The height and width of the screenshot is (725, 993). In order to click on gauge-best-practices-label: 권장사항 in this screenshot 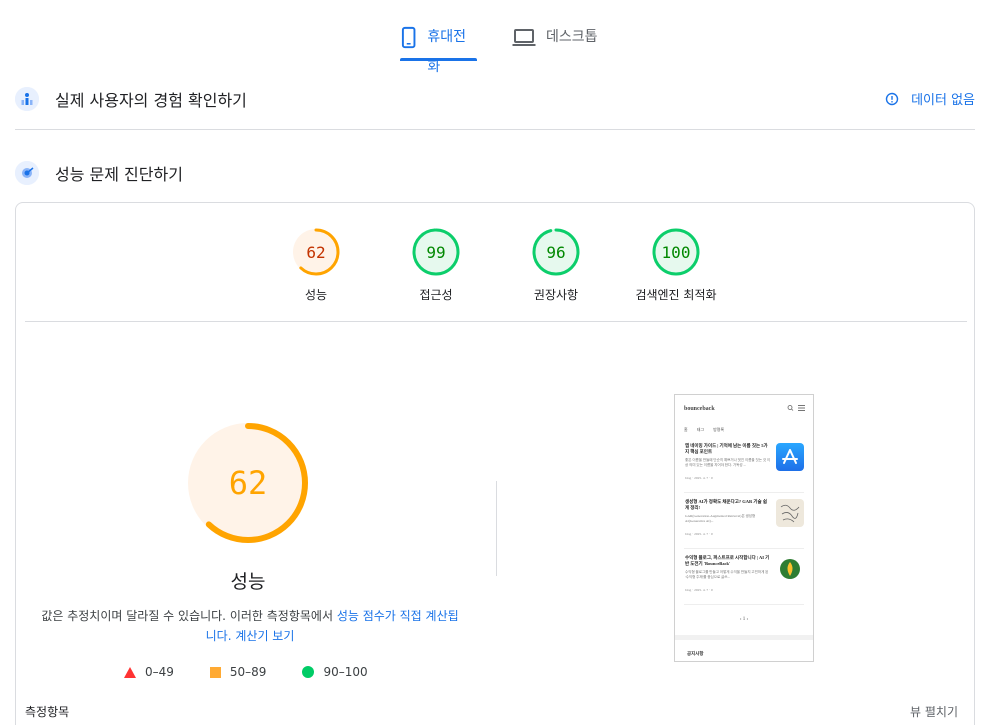, I will do `click(556, 295)`.